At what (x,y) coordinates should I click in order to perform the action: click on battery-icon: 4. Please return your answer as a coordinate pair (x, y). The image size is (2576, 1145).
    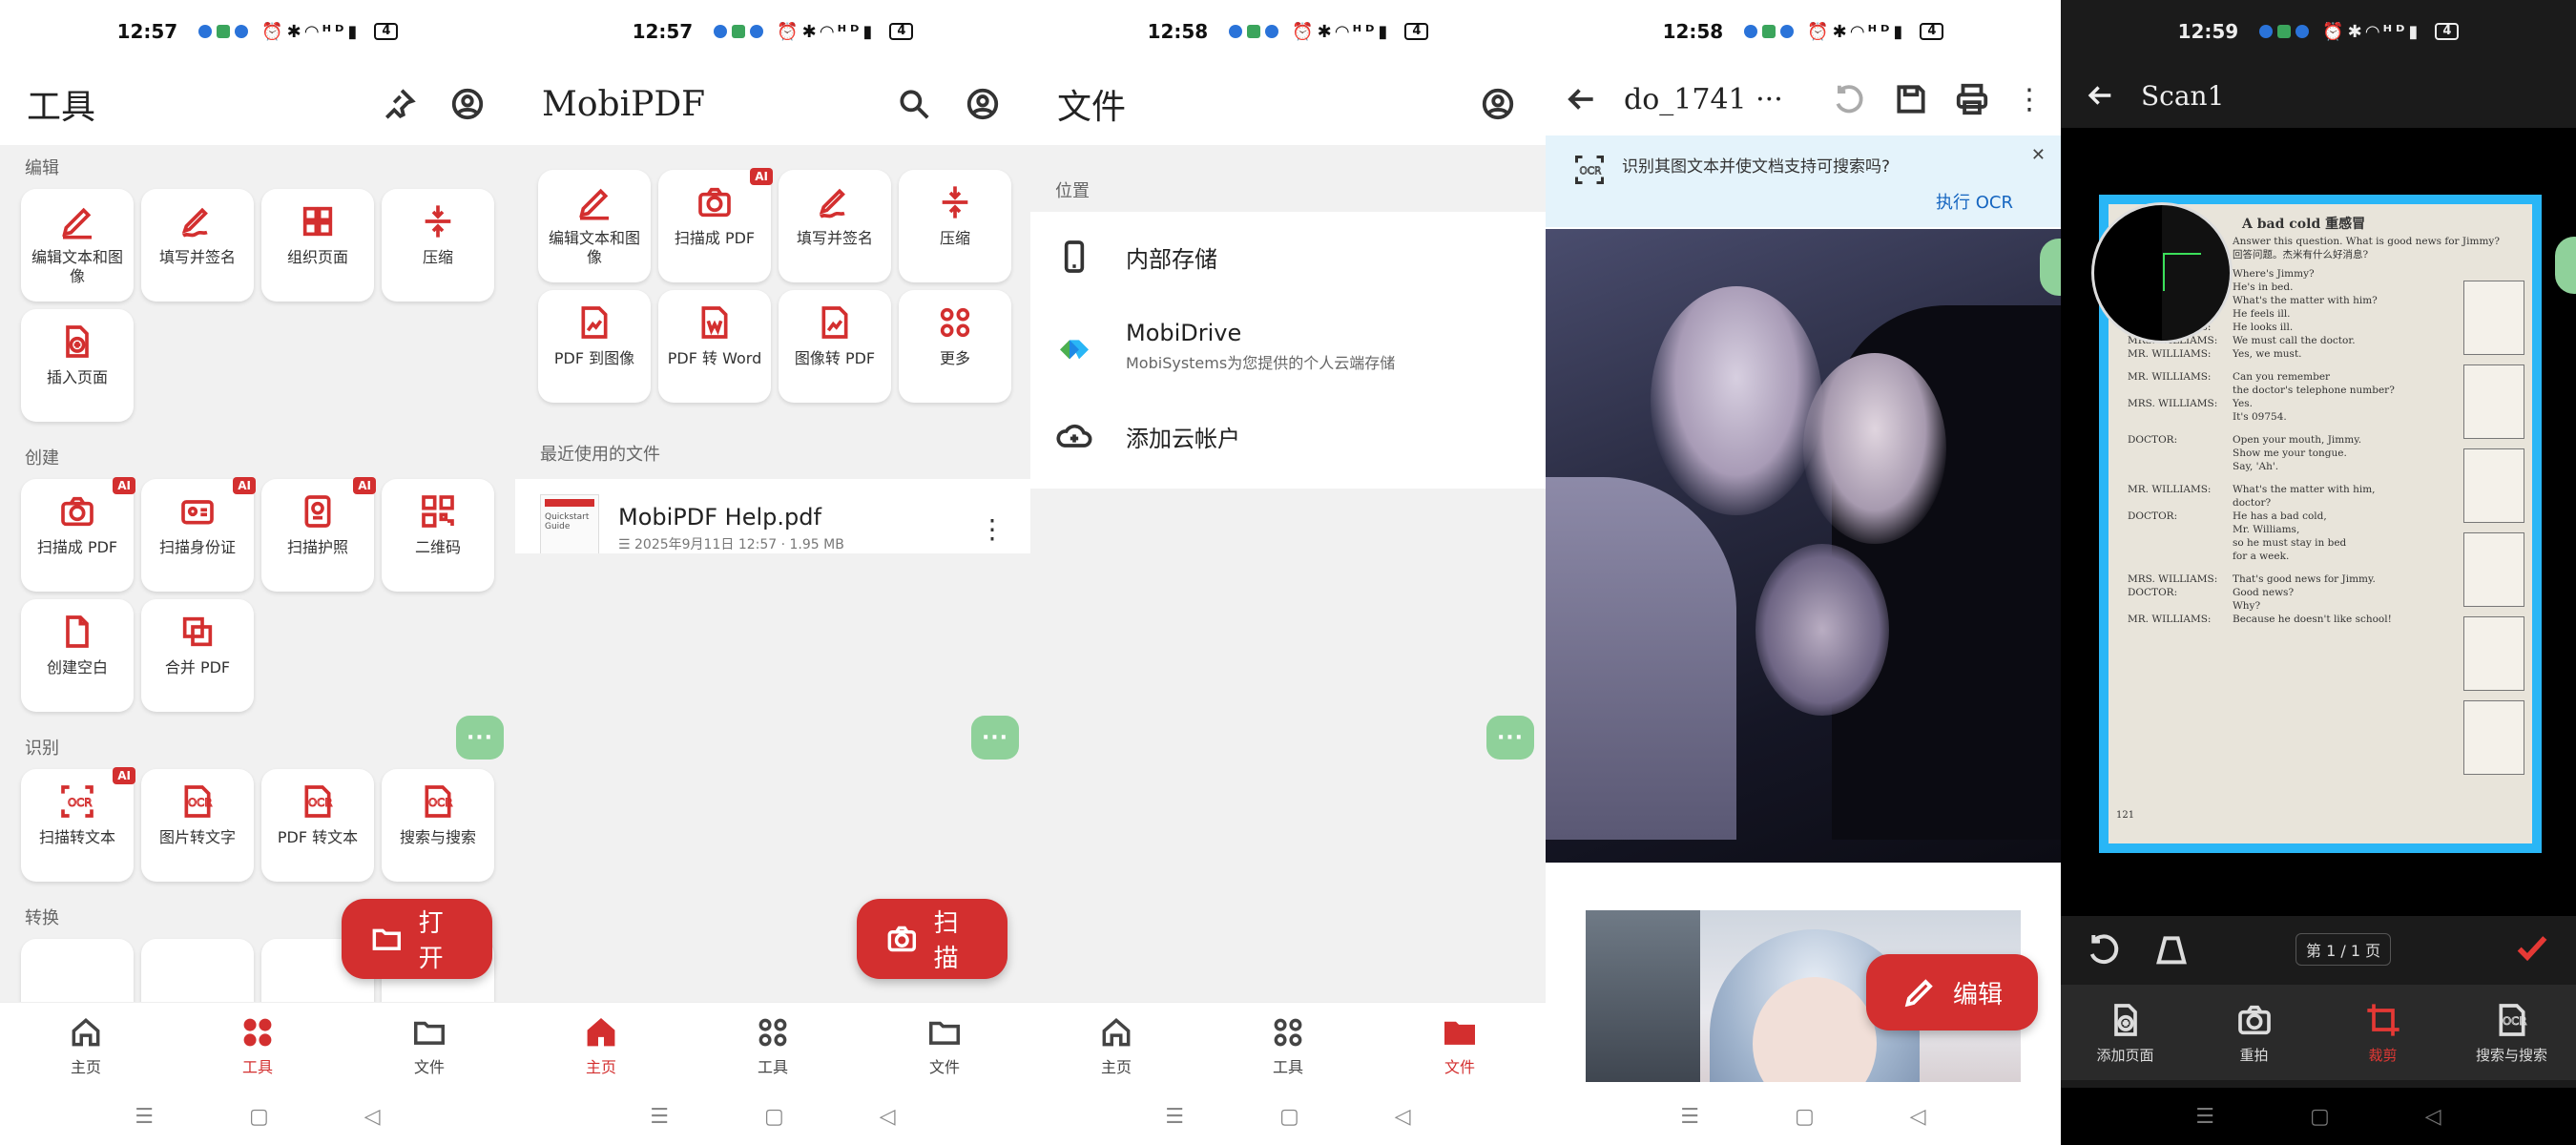
    Looking at the image, I should click on (1416, 31).